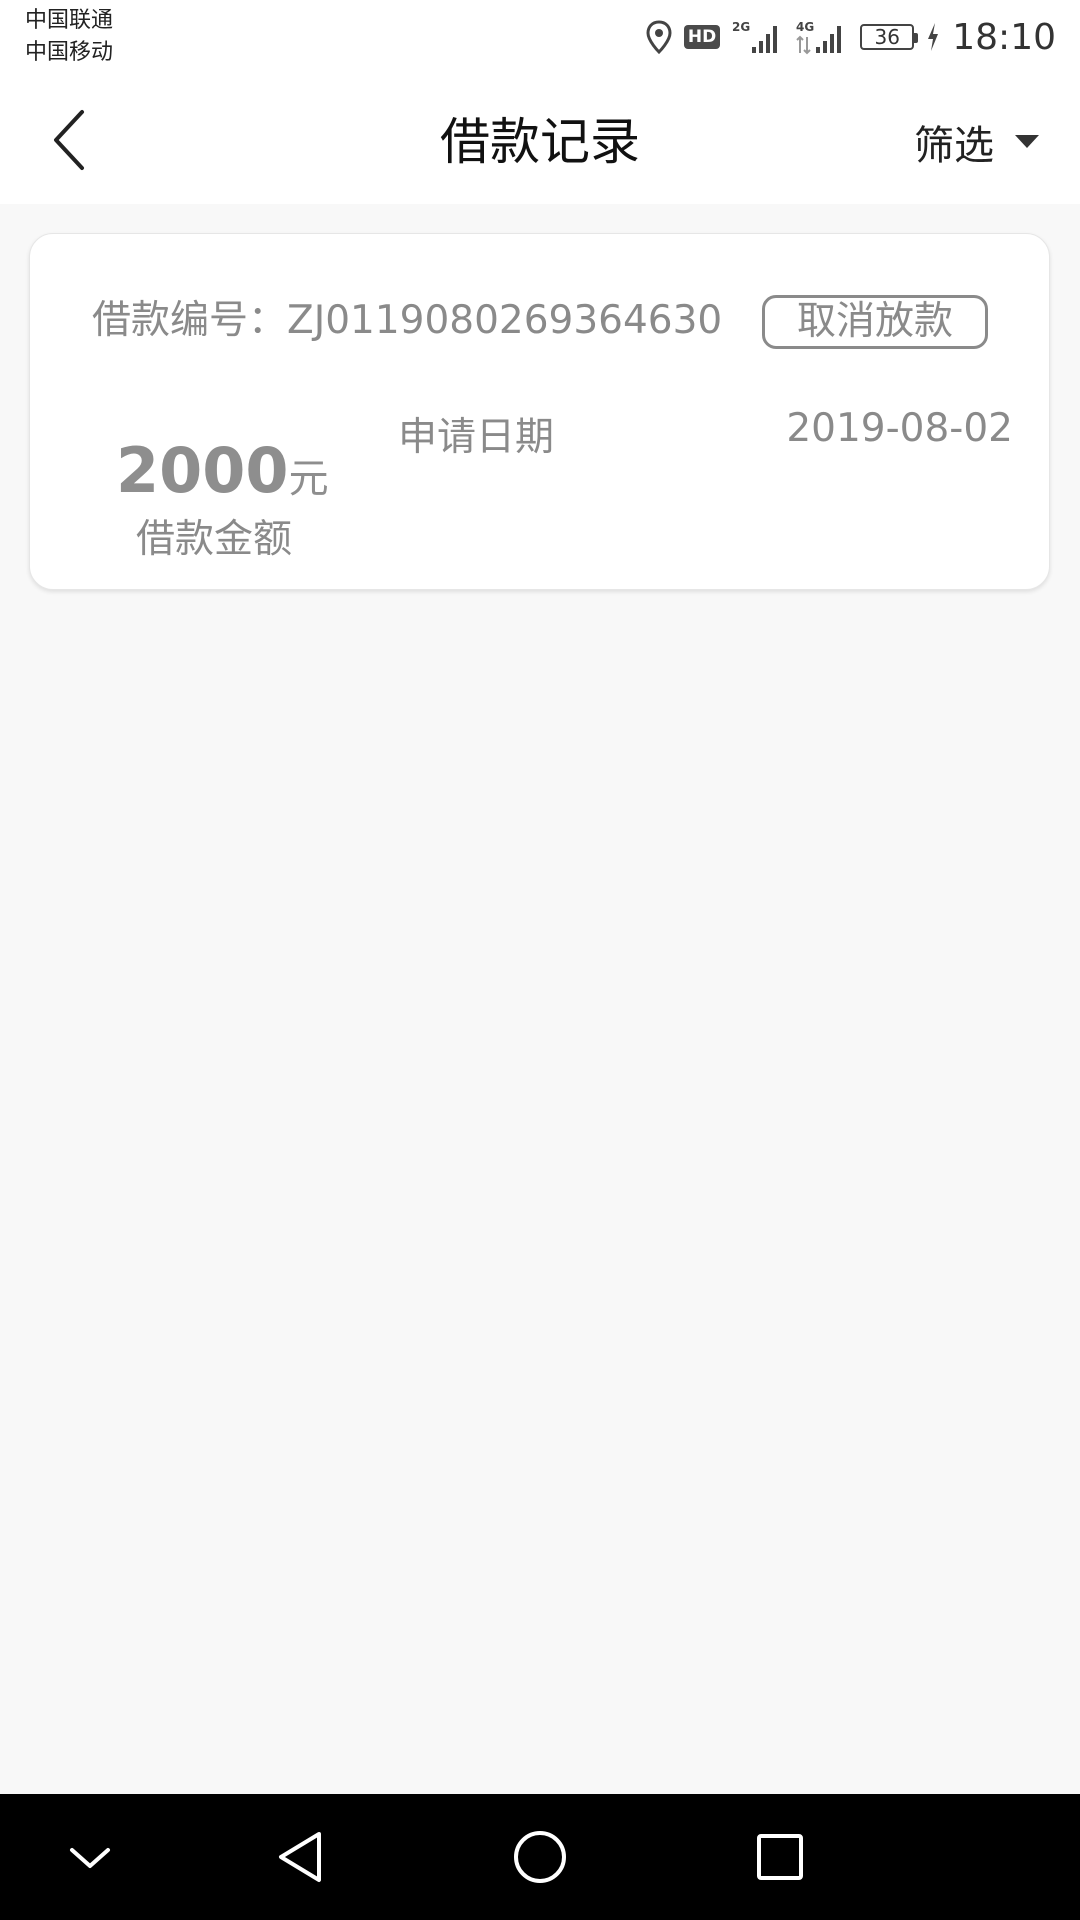 This screenshot has width=1080, height=1920. I want to click on collapse-chevron-icon, so click(90, 1858).